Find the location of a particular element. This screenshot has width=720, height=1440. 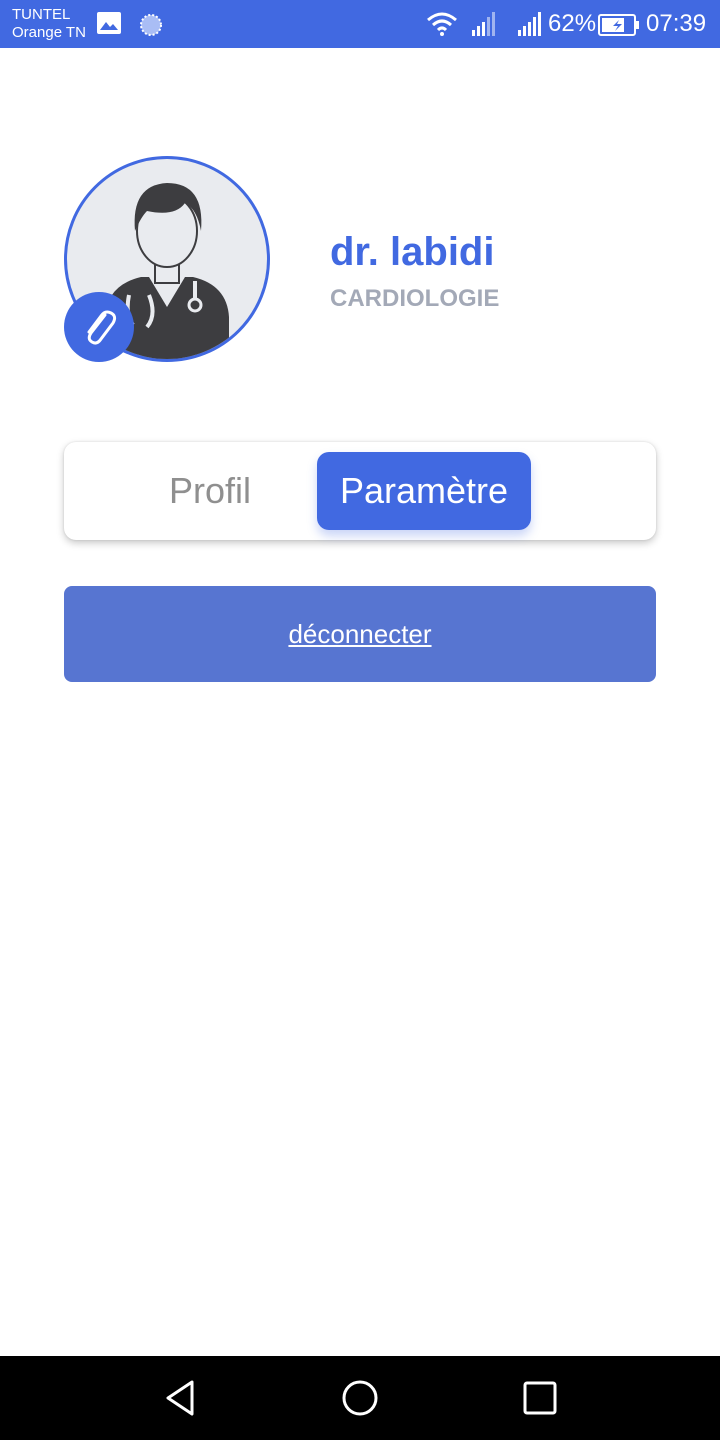

paperclip-icon is located at coordinates (102, 327).